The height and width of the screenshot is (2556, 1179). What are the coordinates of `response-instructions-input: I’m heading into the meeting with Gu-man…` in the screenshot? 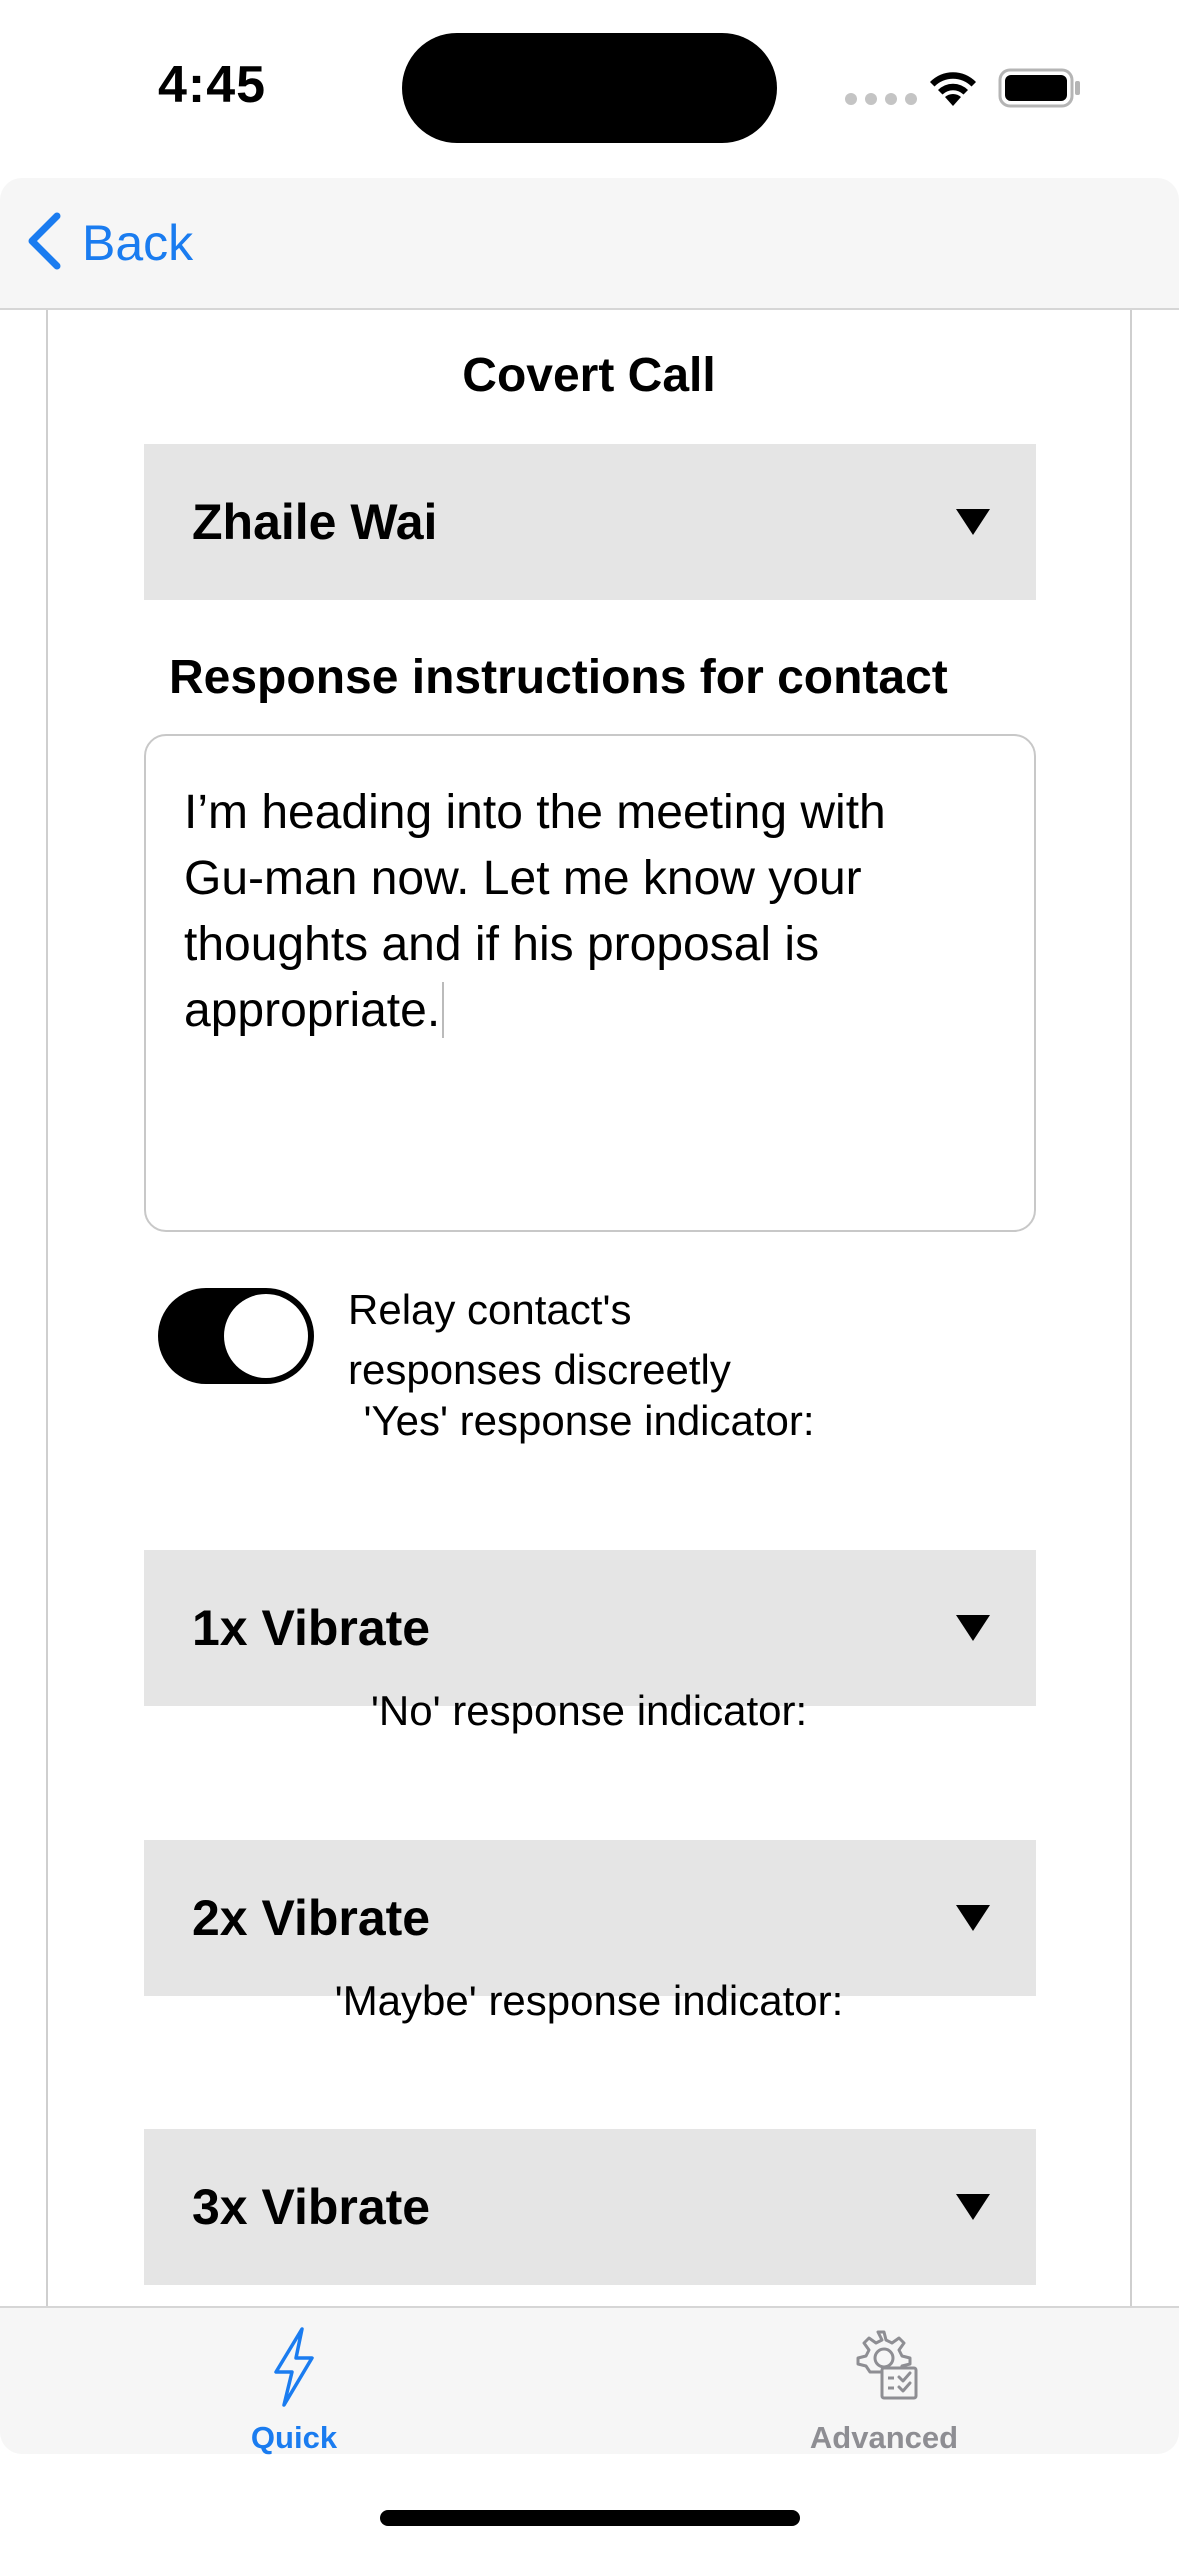 It's located at (590, 983).